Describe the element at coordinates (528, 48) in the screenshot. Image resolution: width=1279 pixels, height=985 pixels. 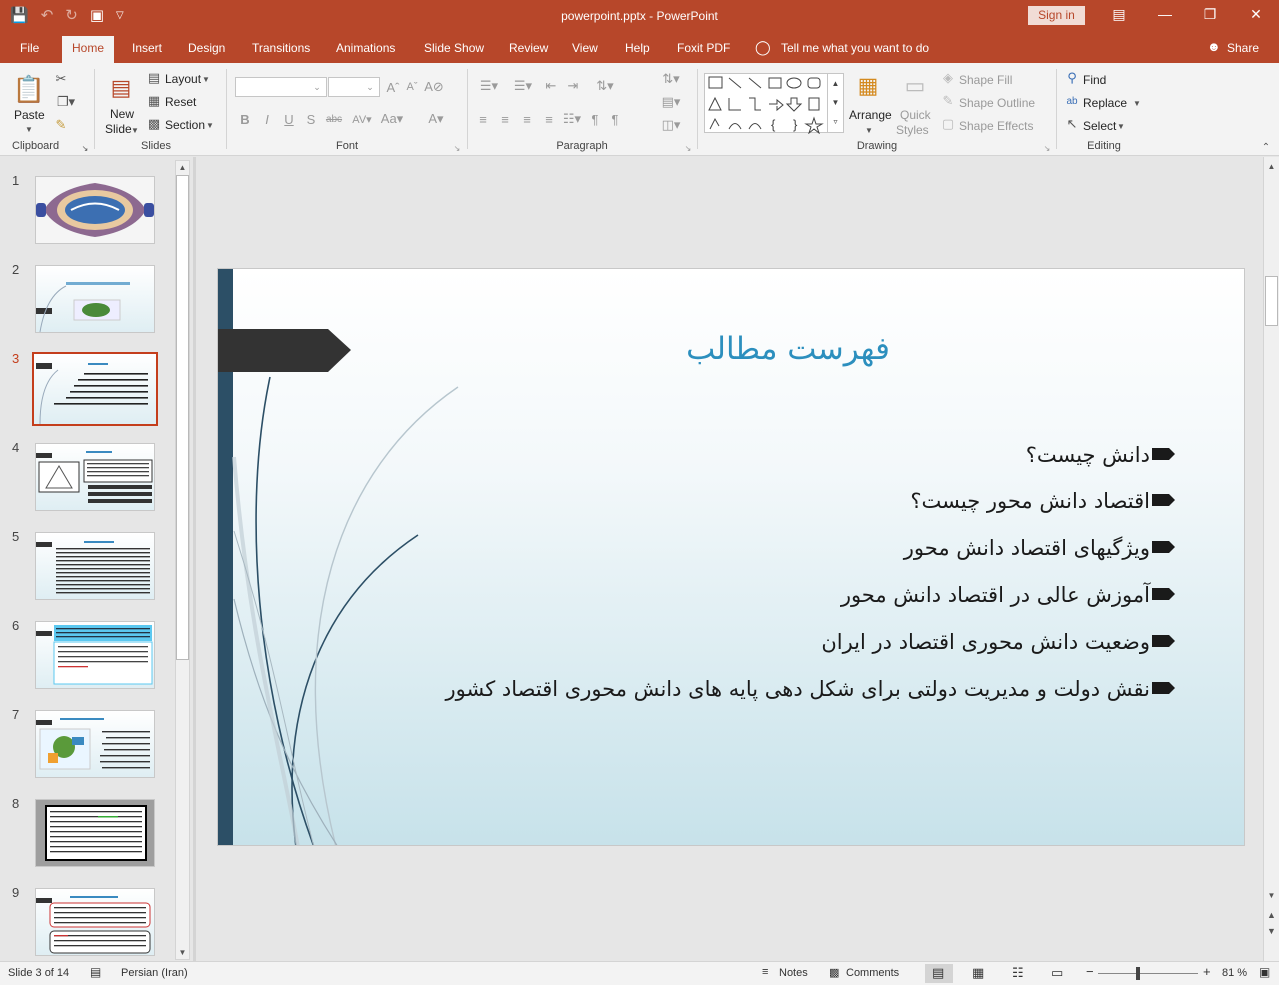
I see `tab-review: Review` at that location.